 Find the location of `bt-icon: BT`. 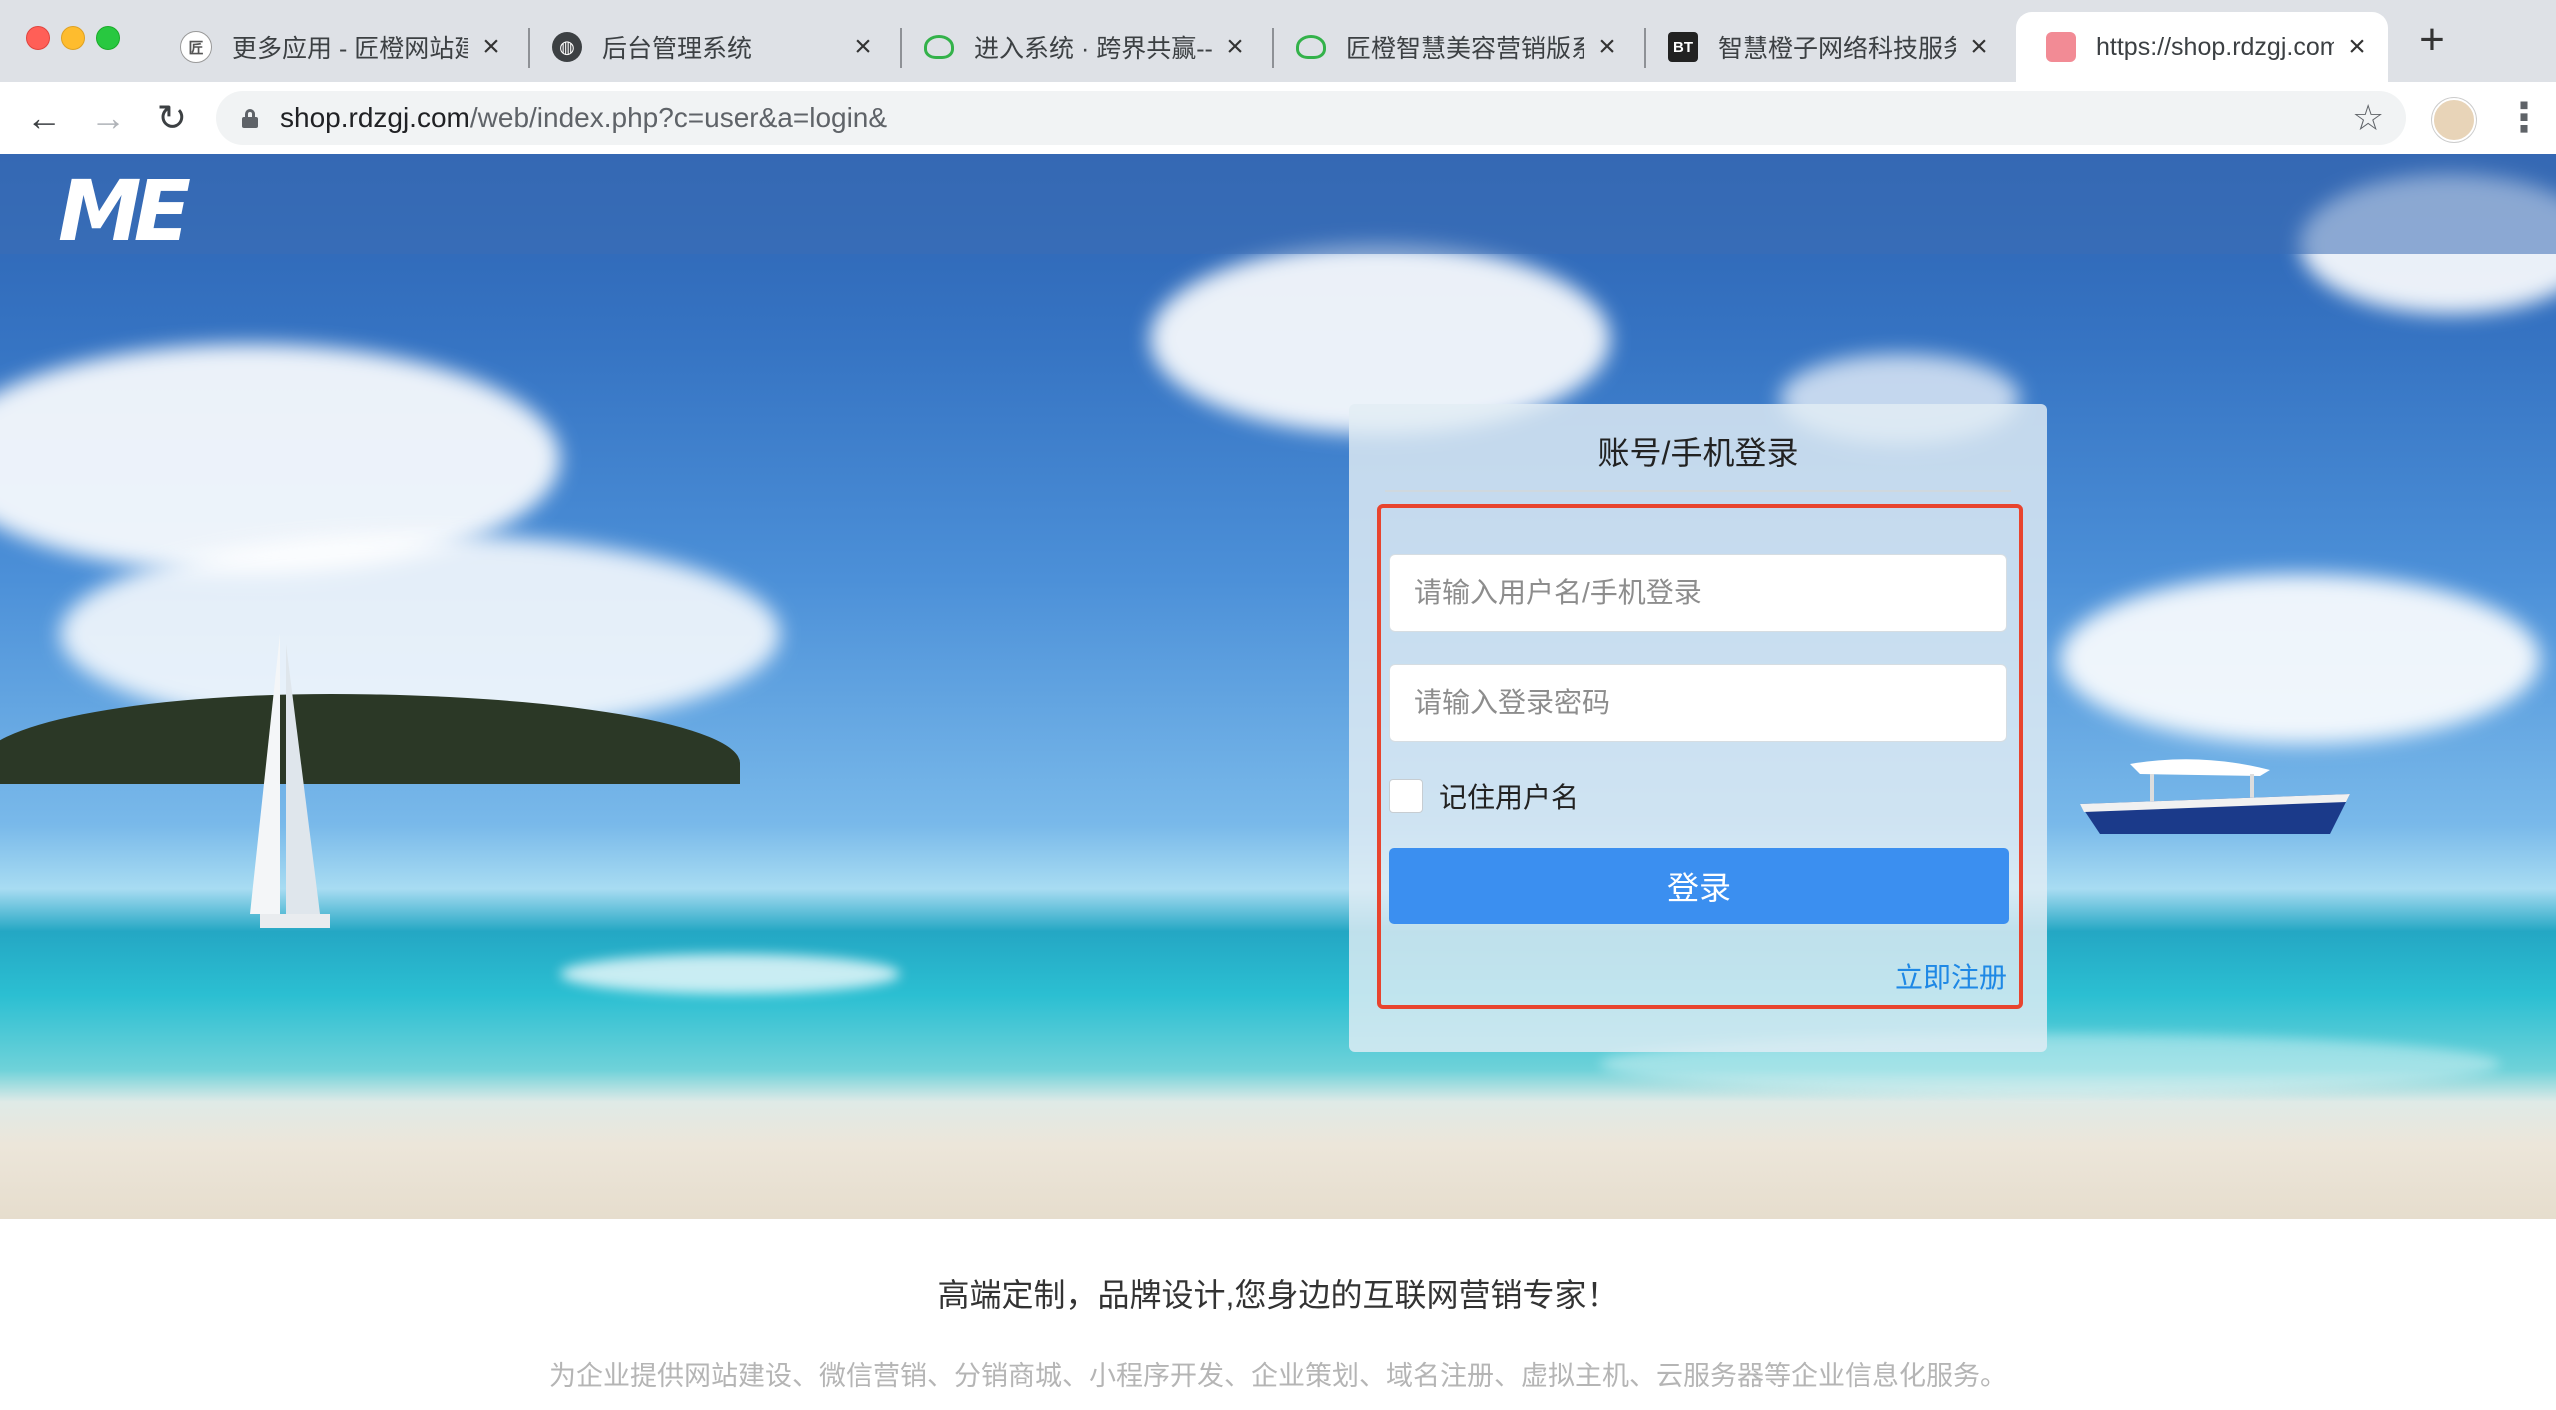

bt-icon: BT is located at coordinates (1683, 47).